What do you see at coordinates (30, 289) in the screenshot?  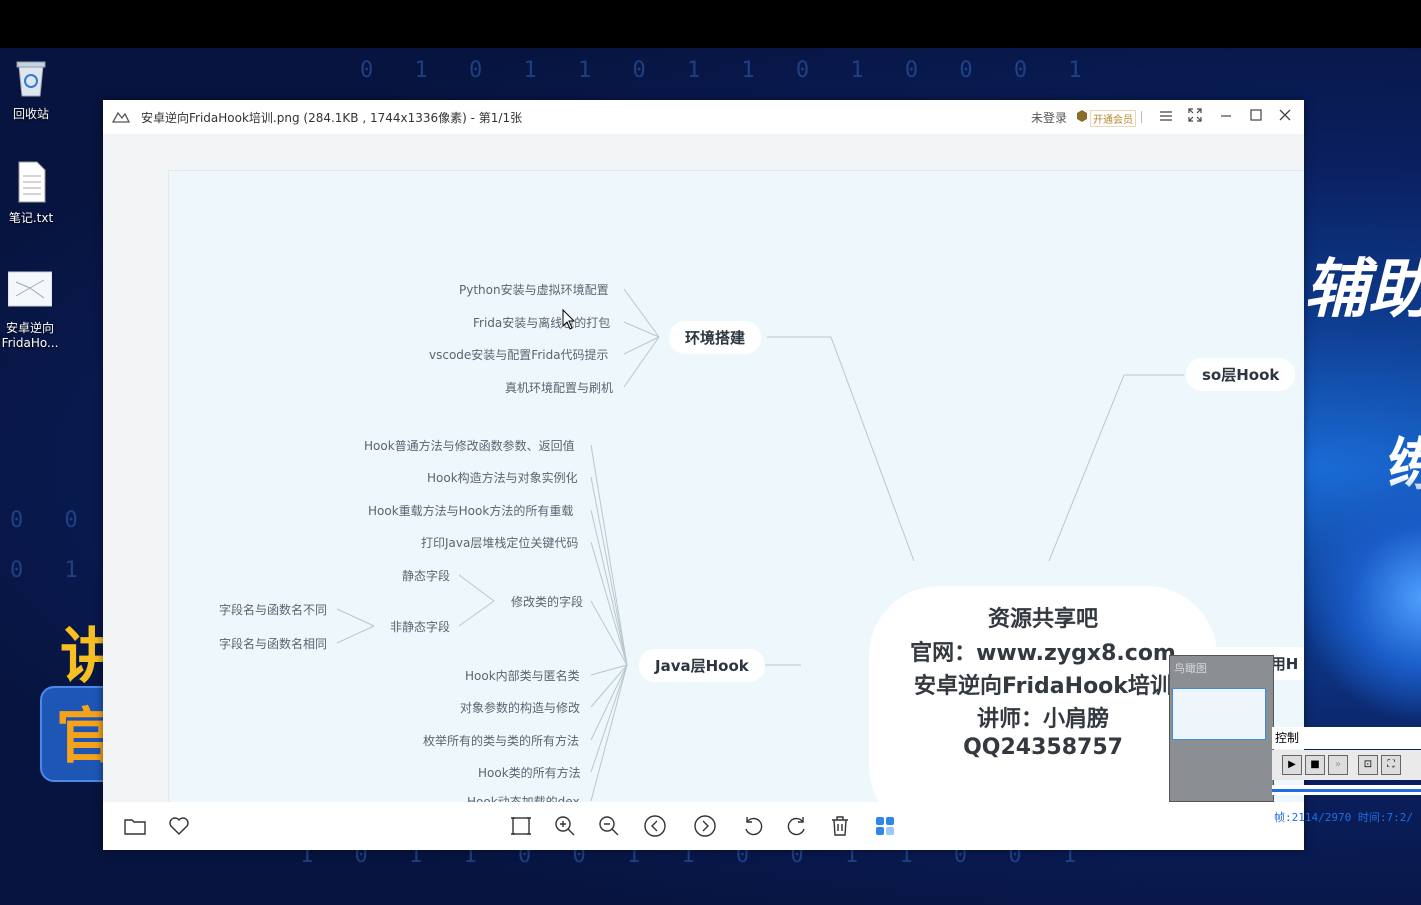 I see `image-file-icon` at bounding box center [30, 289].